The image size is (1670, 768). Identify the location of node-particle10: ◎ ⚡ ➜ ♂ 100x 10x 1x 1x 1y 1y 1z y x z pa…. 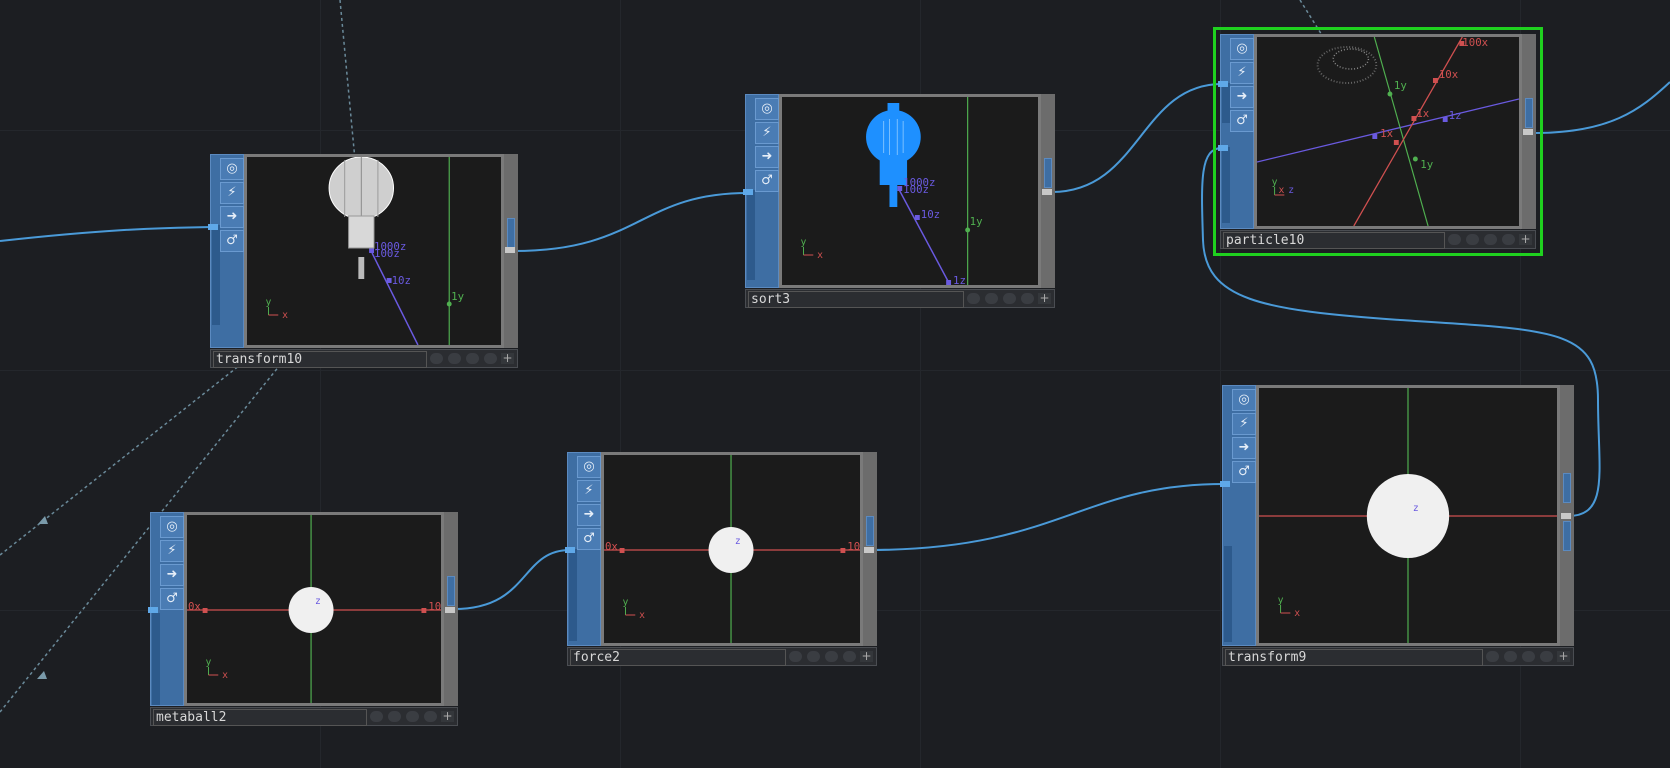
(1378, 141).